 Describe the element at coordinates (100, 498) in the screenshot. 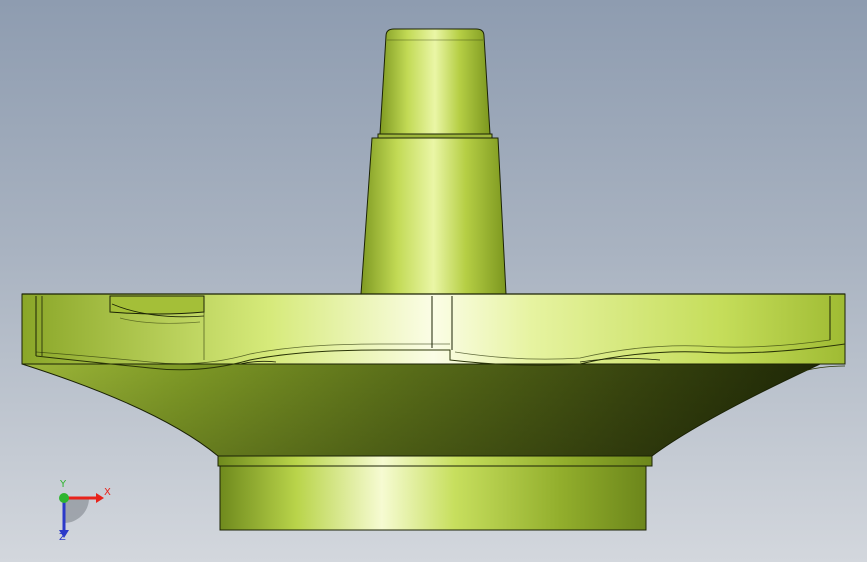

I see `x-axis-arrow` at that location.